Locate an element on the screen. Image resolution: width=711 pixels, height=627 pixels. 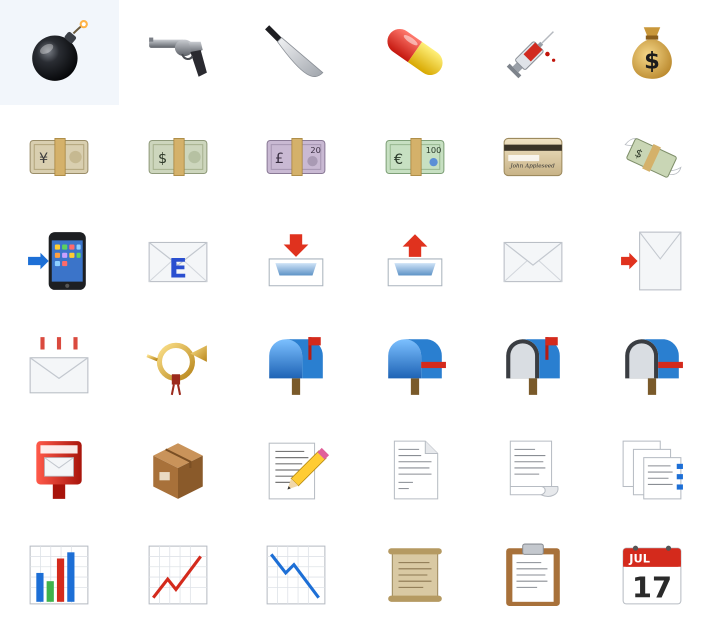
cell-revolver is located at coordinates (178, 52).